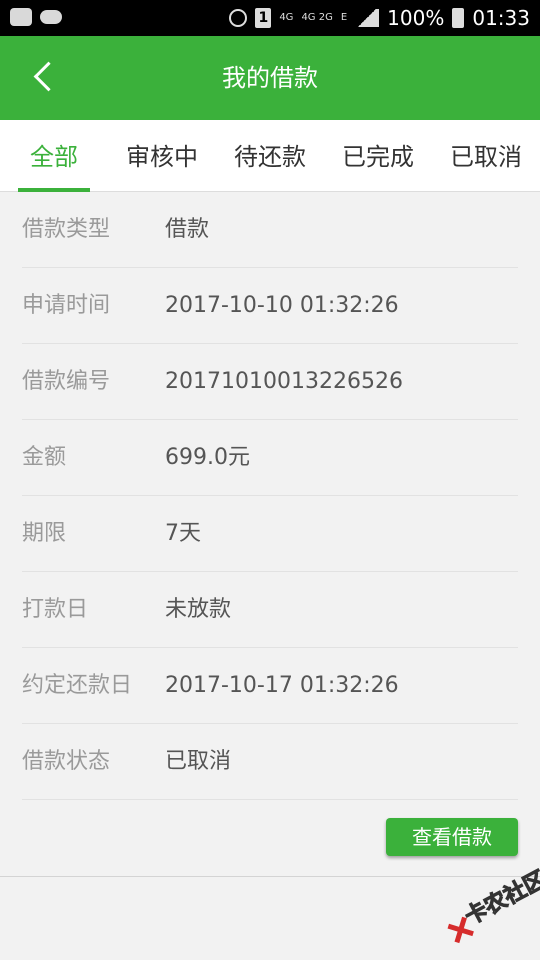  I want to click on message-icon, so click(21, 17).